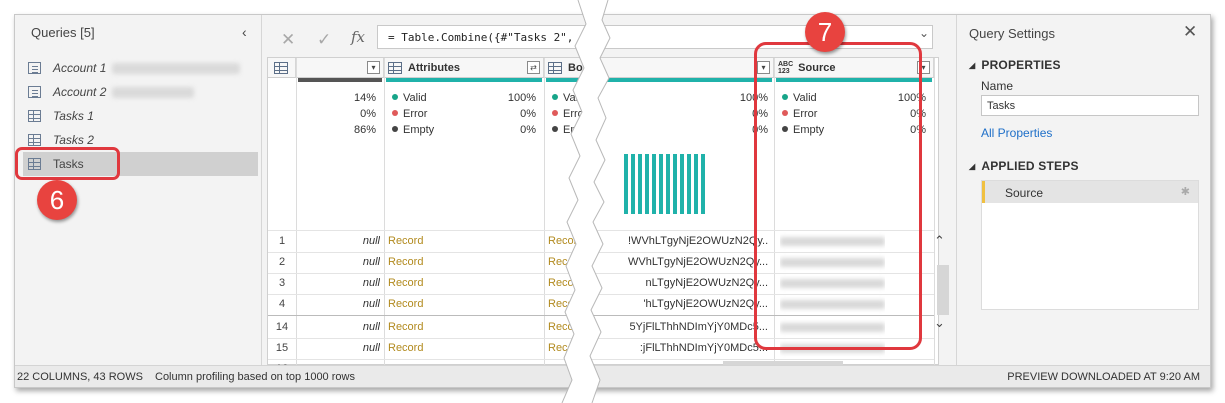 The width and height of the screenshot is (1225, 403). I want to click on applied-steps-header: ◢ APPLIED STEPS, so click(1024, 166).